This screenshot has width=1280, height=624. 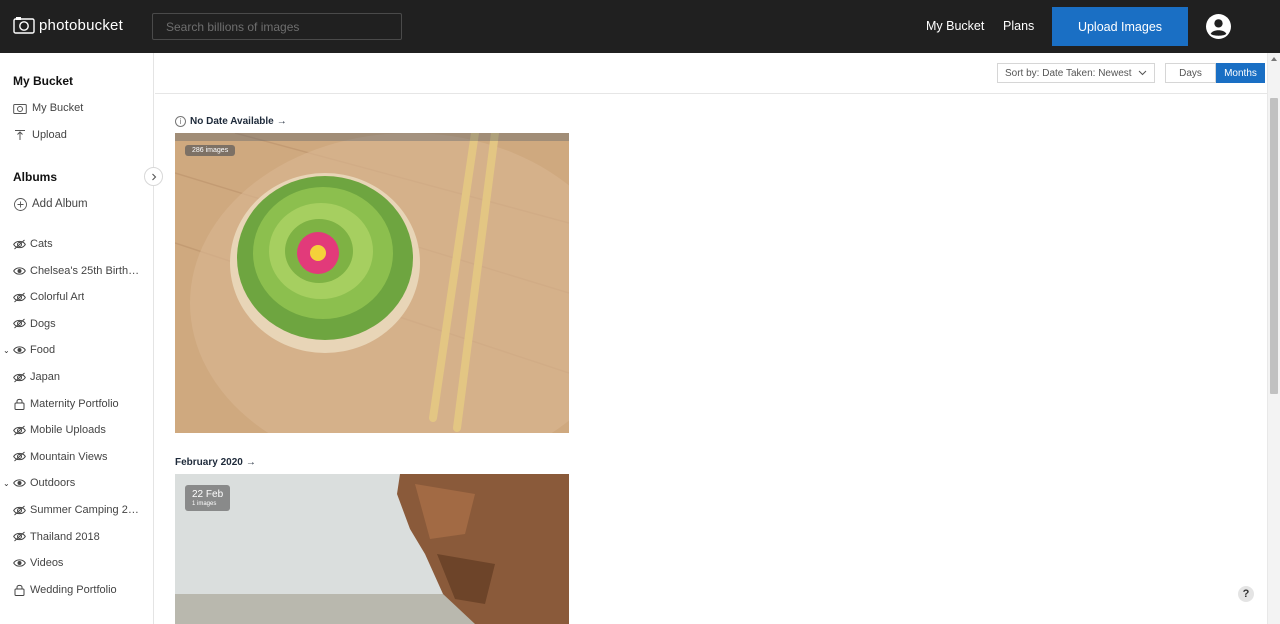 What do you see at coordinates (41, 244) in the screenshot?
I see `sidebar-album-label: Cats` at bounding box center [41, 244].